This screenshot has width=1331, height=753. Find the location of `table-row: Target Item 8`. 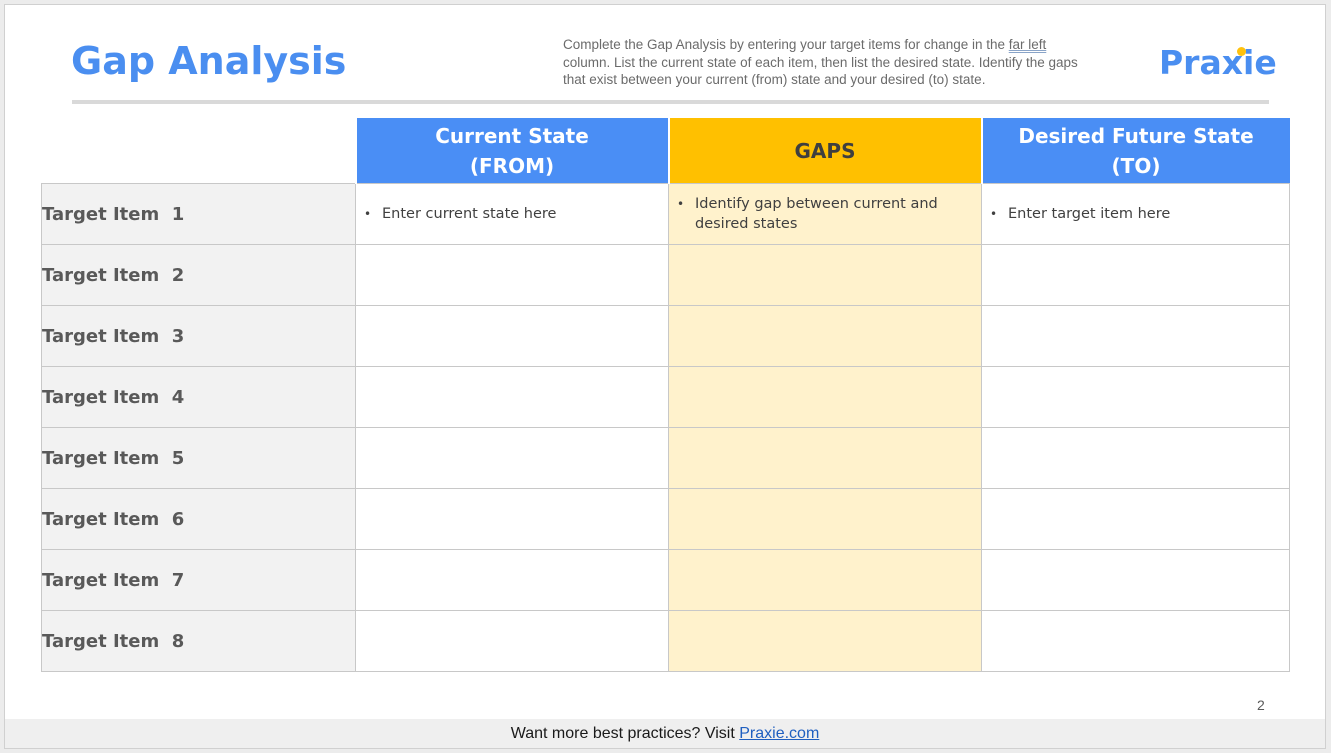

table-row: Target Item 8 is located at coordinates (665, 641).